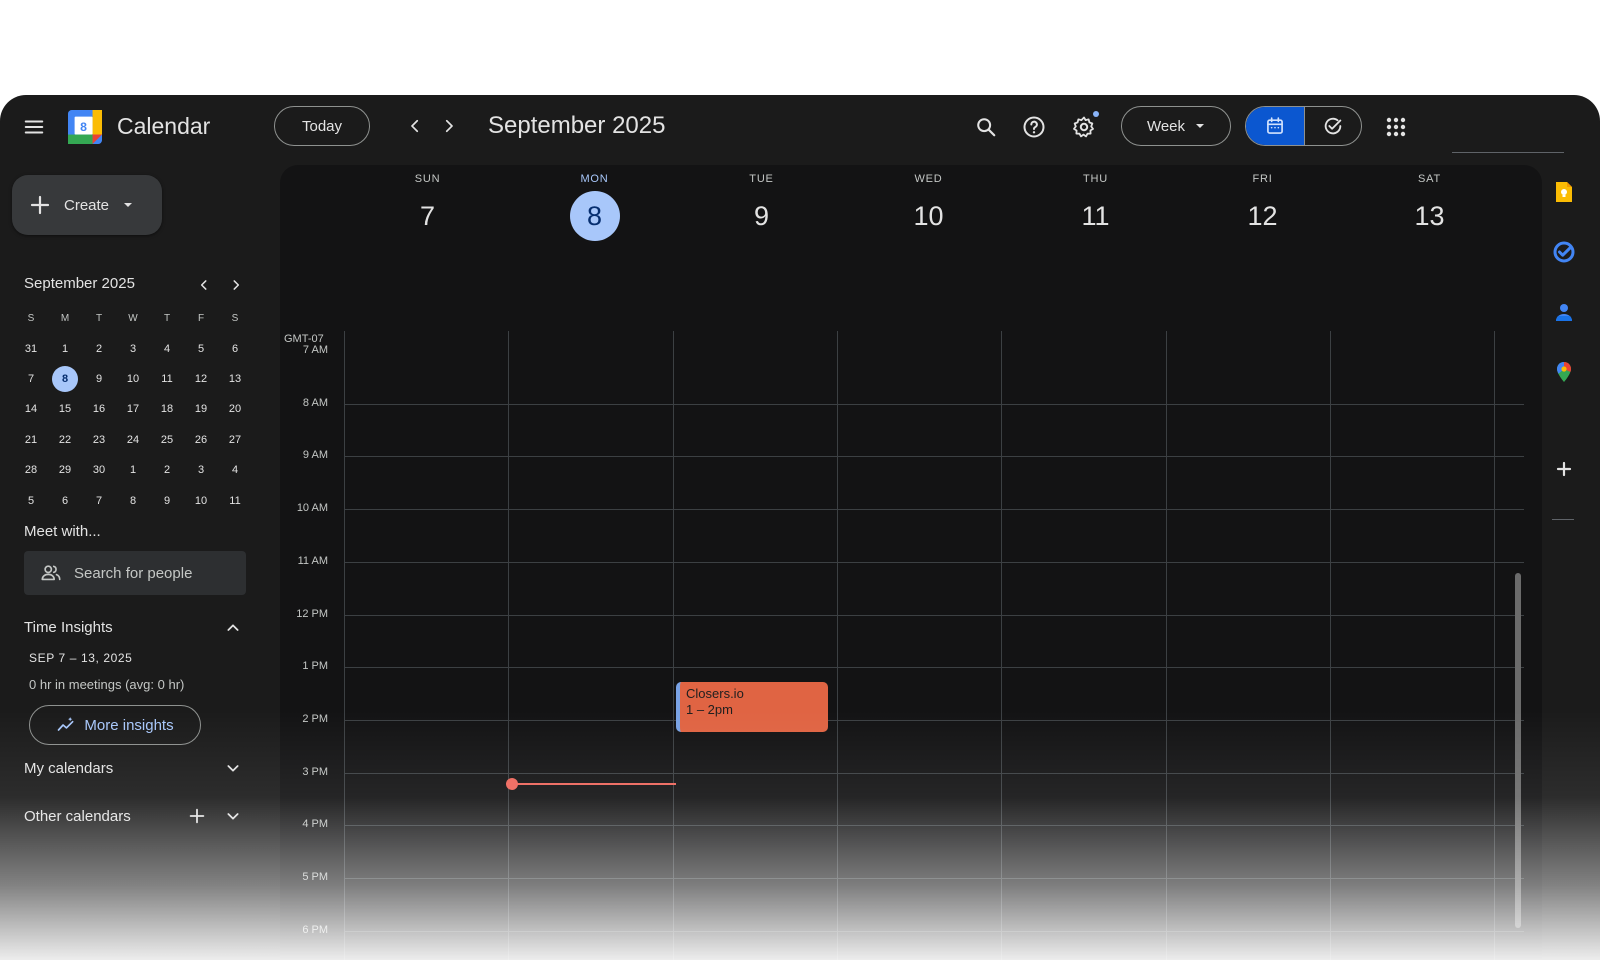 The height and width of the screenshot is (960, 1600). What do you see at coordinates (115, 725) in the screenshot?
I see `more-insights-button: More insights` at bounding box center [115, 725].